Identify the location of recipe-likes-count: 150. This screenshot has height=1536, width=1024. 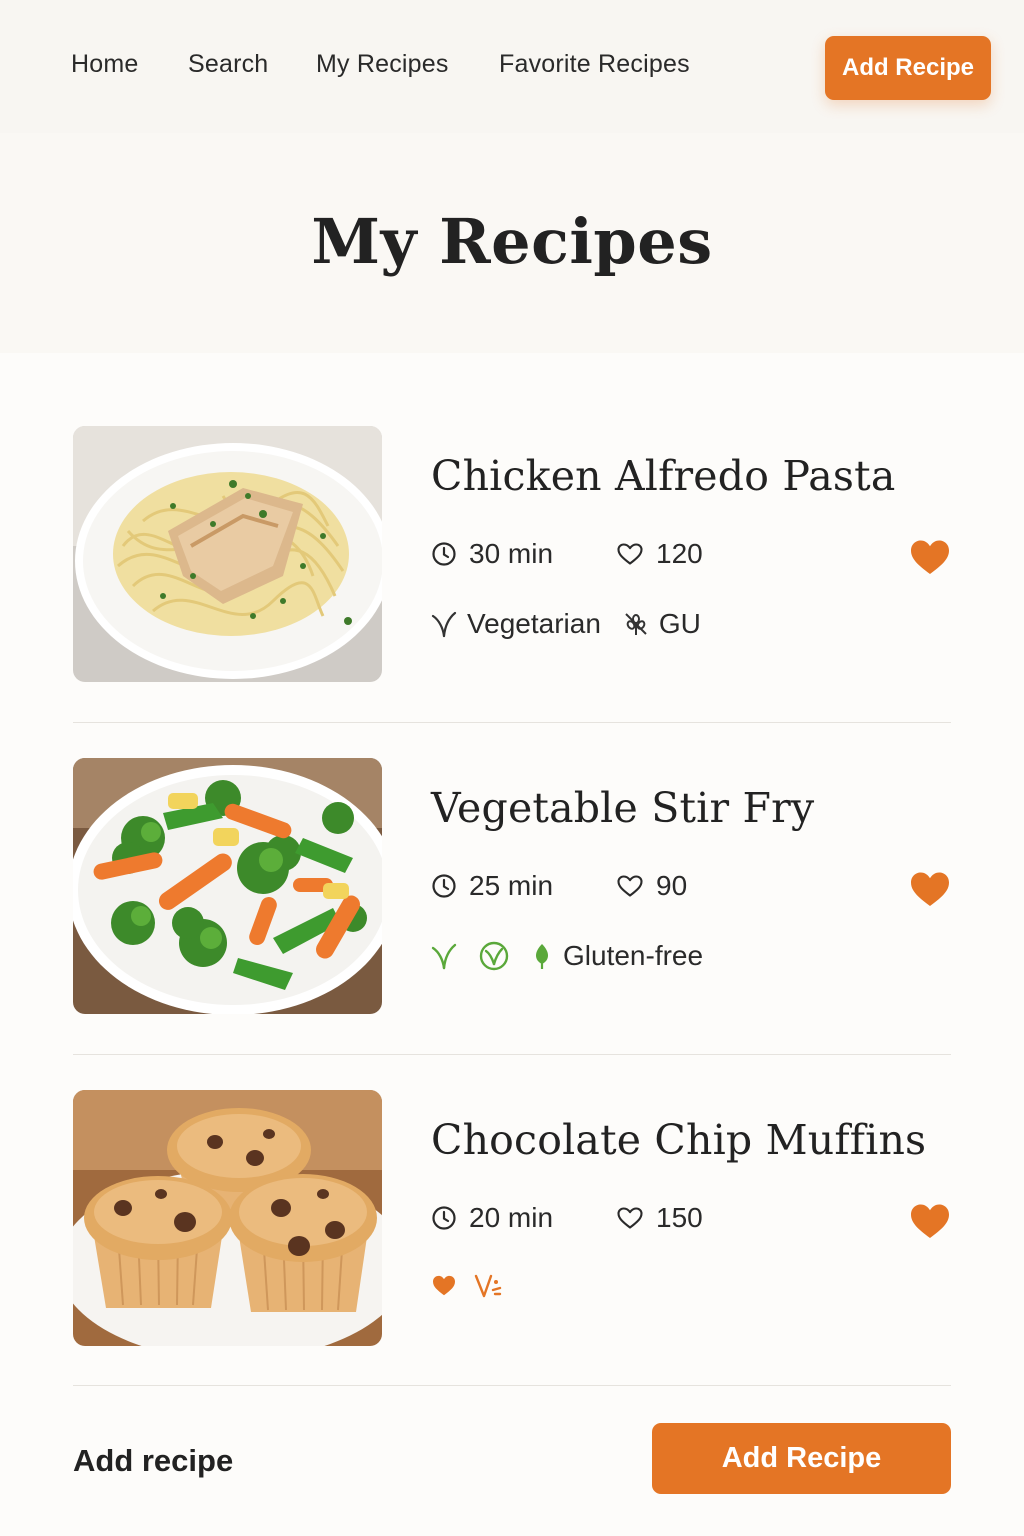
(679, 1217).